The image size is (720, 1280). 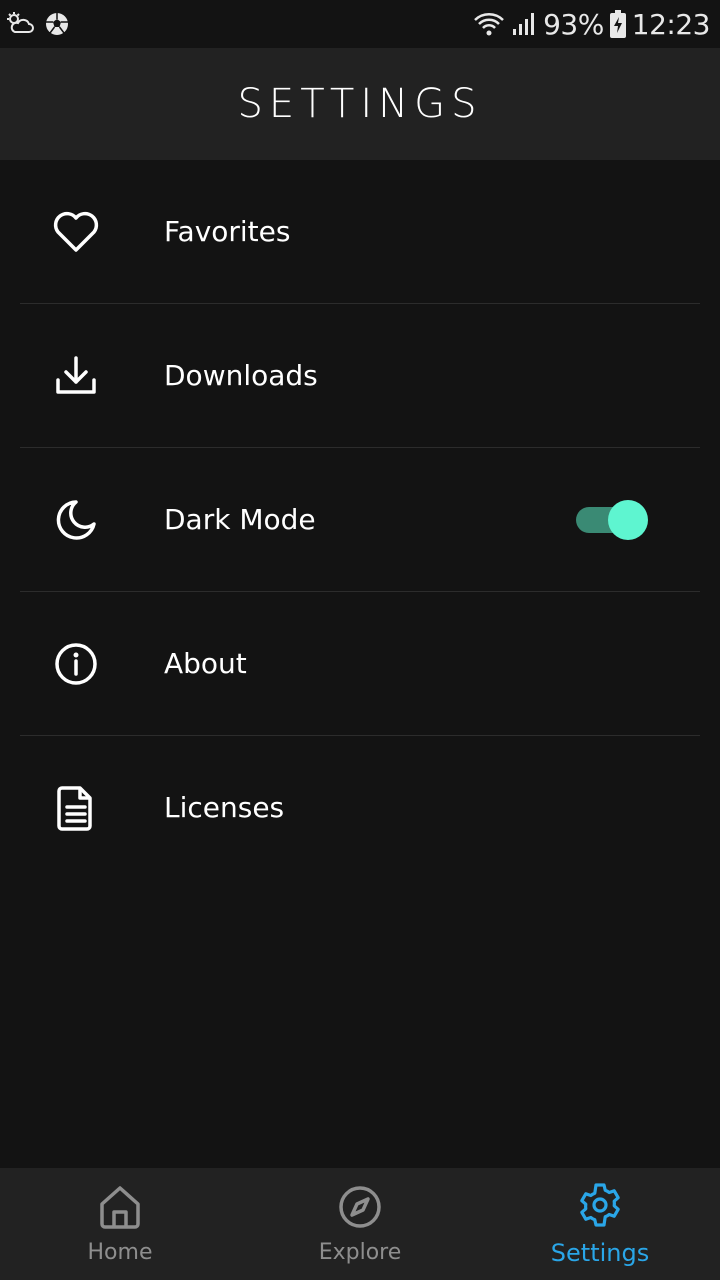 What do you see at coordinates (360, 232) in the screenshot?
I see `settings-item-favorites: Favorites` at bounding box center [360, 232].